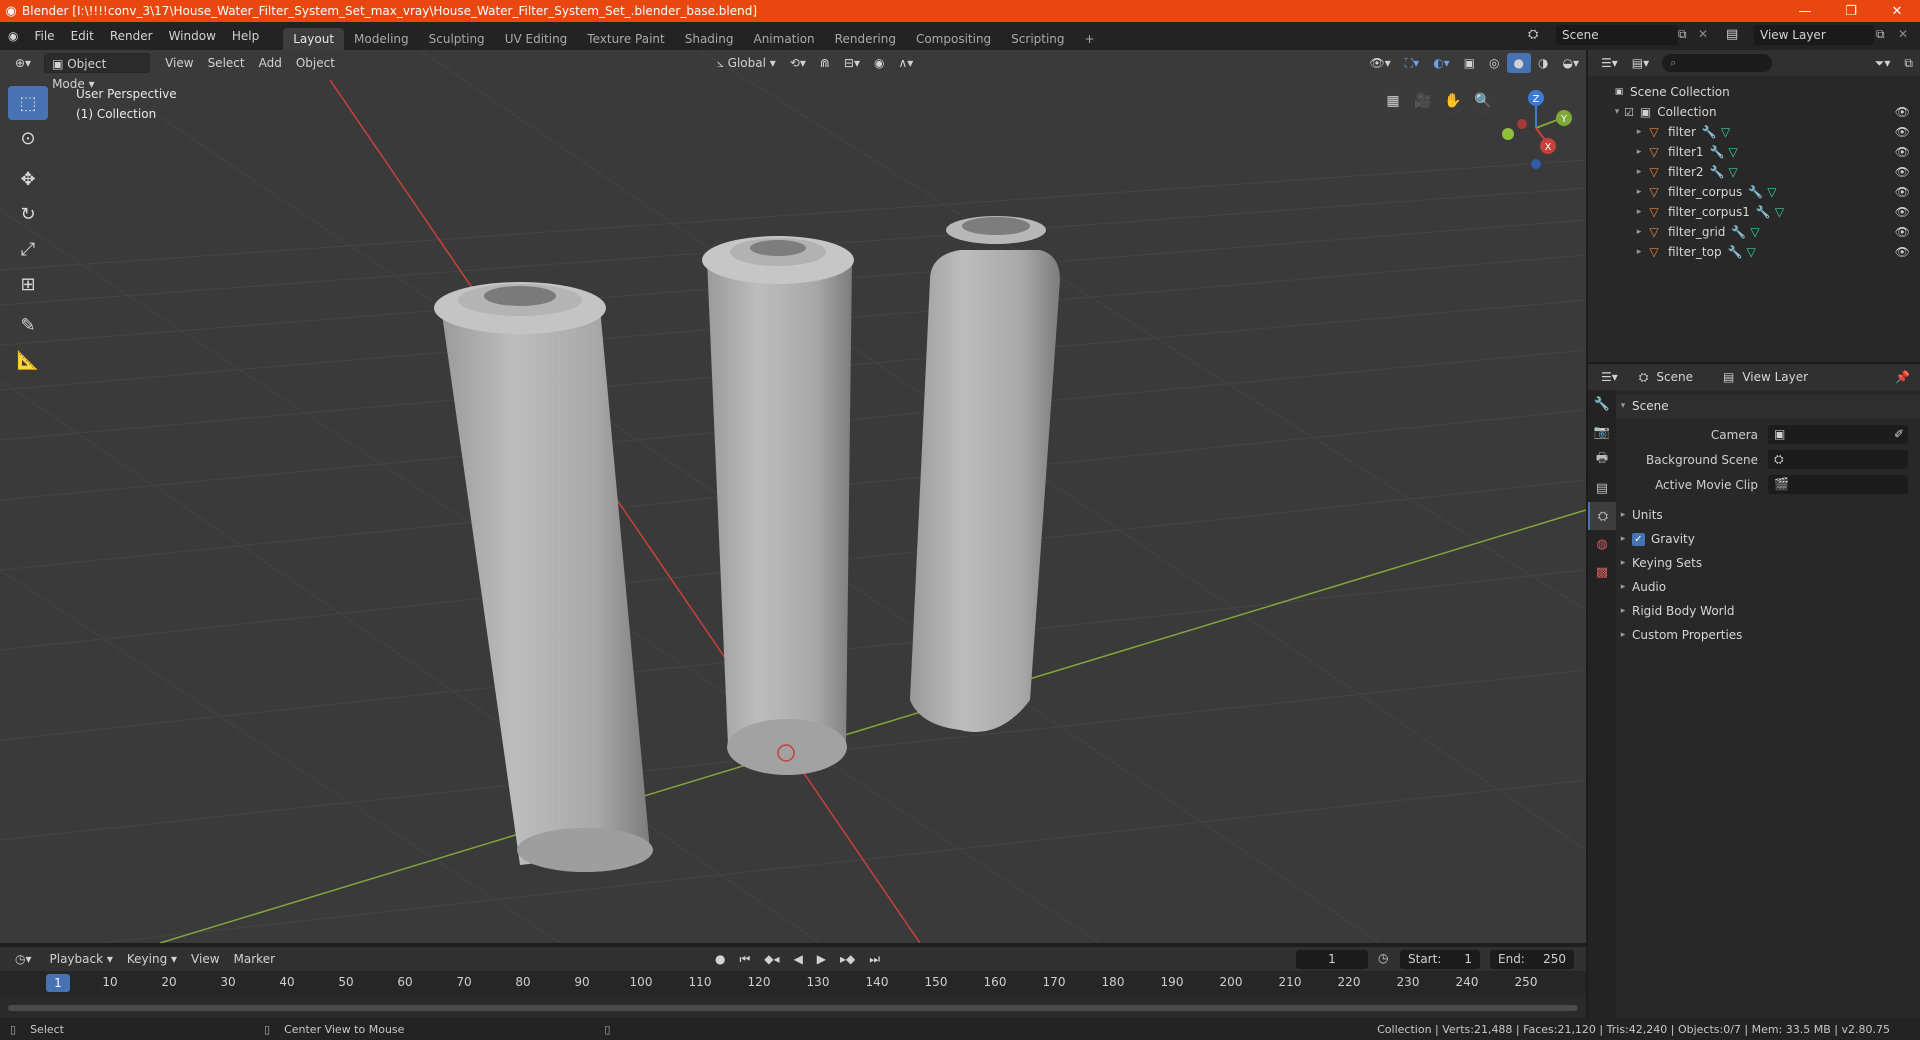 The width and height of the screenshot is (1920, 1040). I want to click on navigation-gizmo: Z Y X, so click(1537, 129).